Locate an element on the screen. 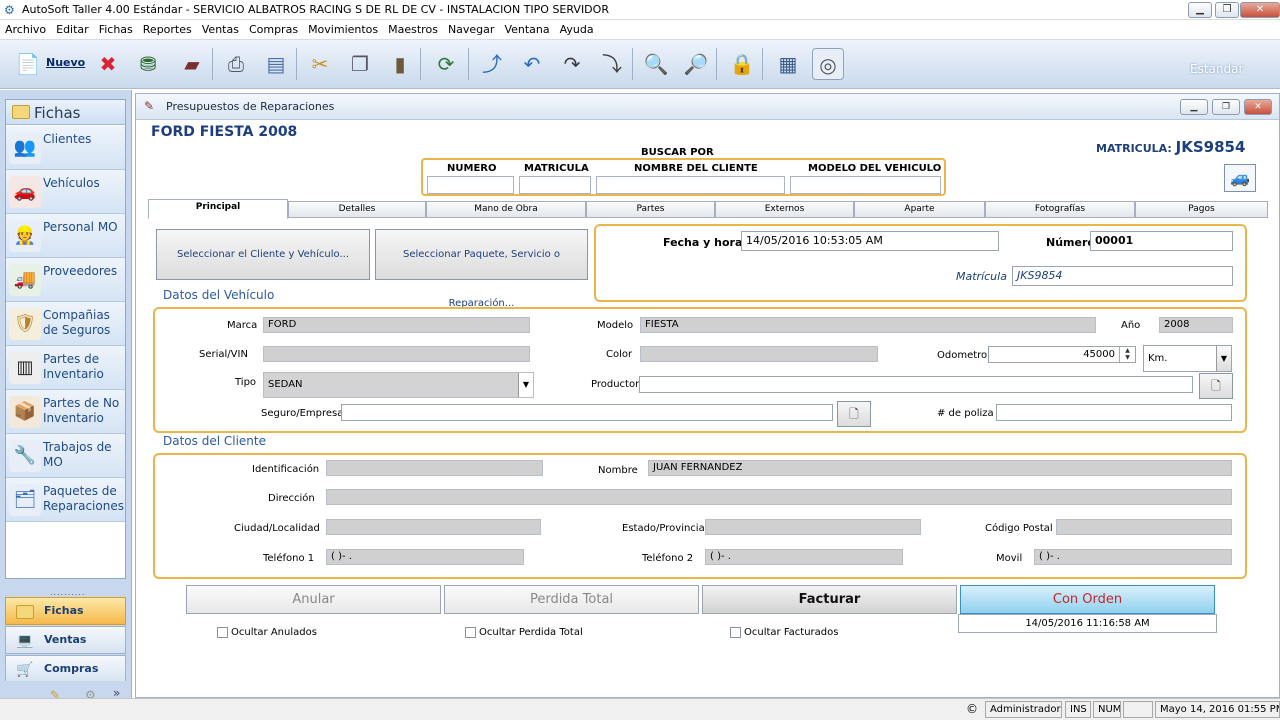 Image resolution: width=1280 pixels, height=720 pixels. seguro-input is located at coordinates (587, 412).